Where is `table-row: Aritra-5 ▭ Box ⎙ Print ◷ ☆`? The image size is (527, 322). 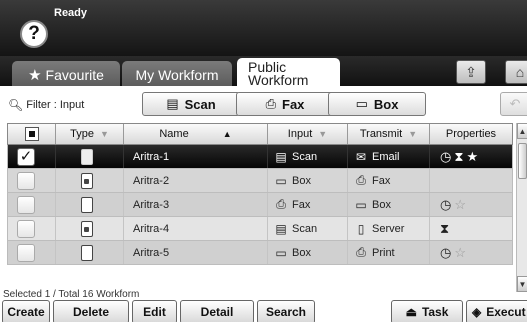
table-row: Aritra-5 ▭ Box ⎙ Print ◷ ☆ is located at coordinates (260, 253).